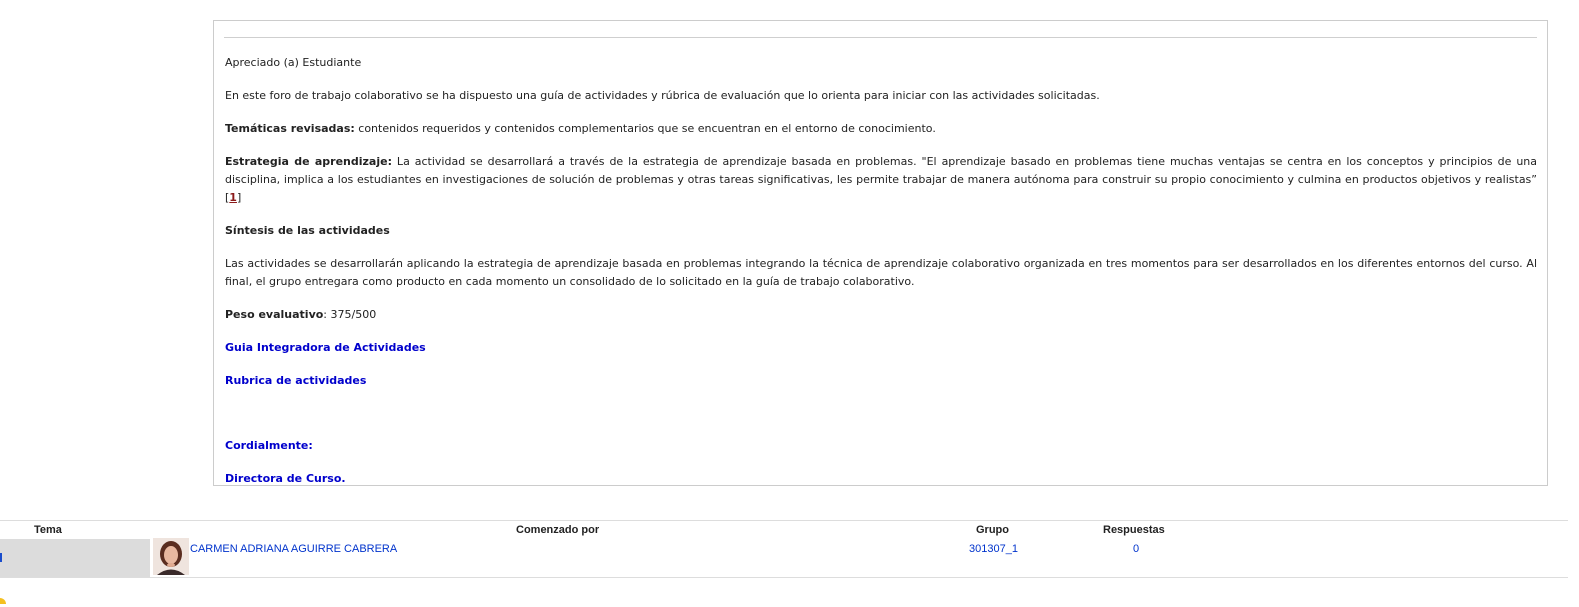  Describe the element at coordinates (992, 530) in the screenshot. I see `header-grupo: Grupo` at that location.